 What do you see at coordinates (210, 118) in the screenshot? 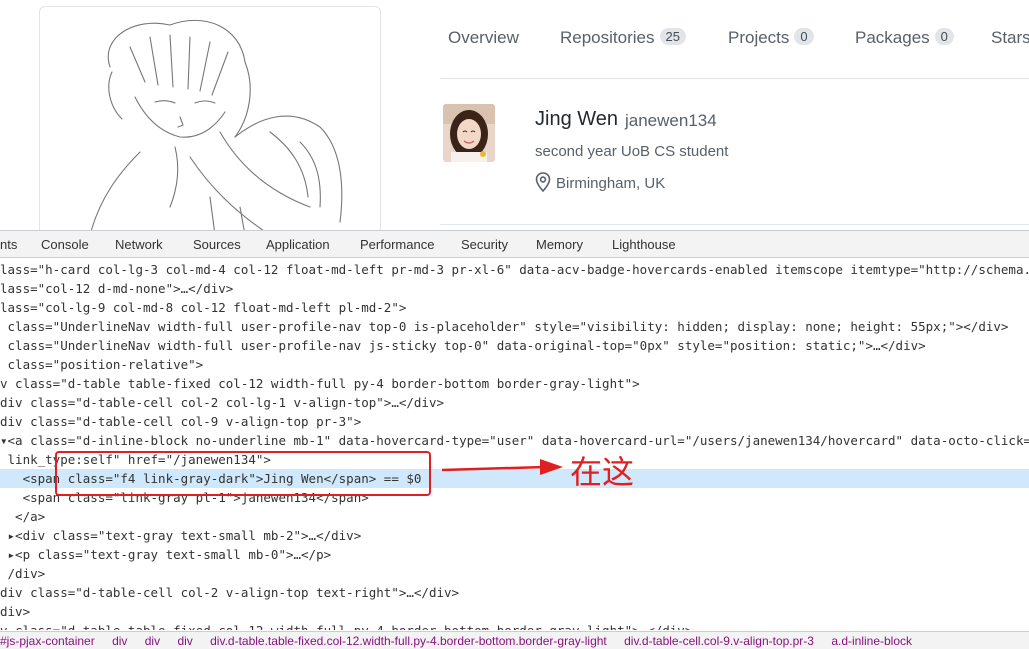
I see `profile-avatar-sketch` at bounding box center [210, 118].